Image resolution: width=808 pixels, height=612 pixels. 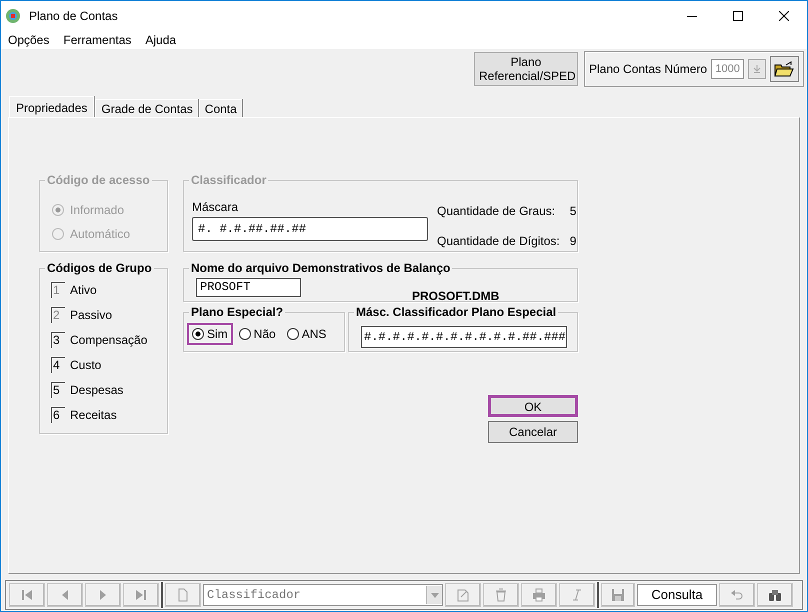 What do you see at coordinates (97, 210) in the screenshot?
I see `radio-label: Informado` at bounding box center [97, 210].